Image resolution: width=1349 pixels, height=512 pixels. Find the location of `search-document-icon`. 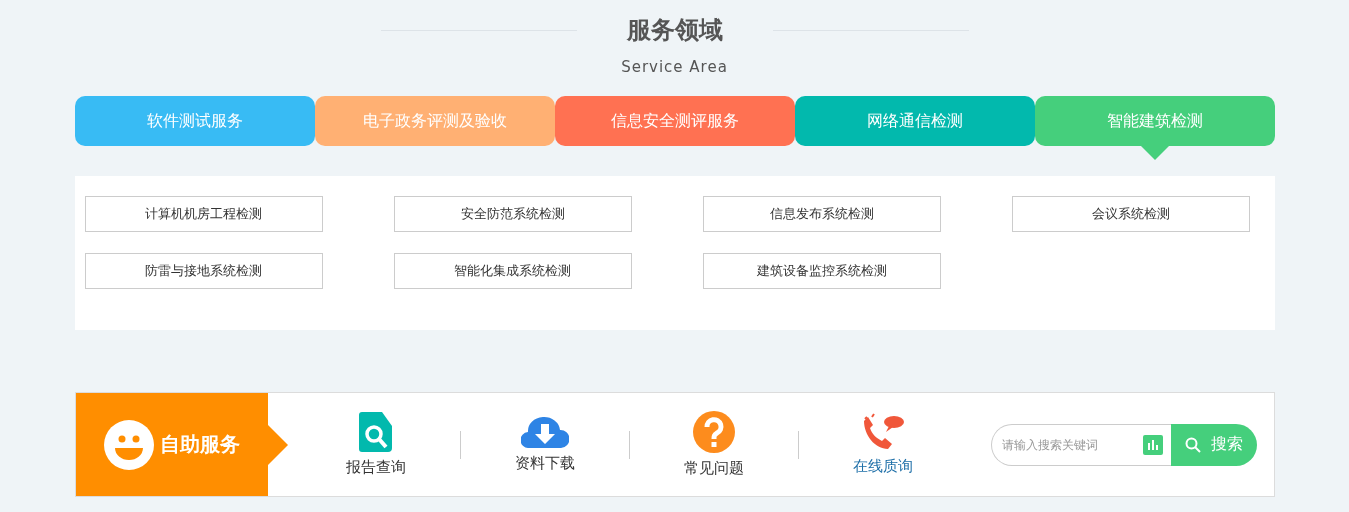

search-document-icon is located at coordinates (375, 432).